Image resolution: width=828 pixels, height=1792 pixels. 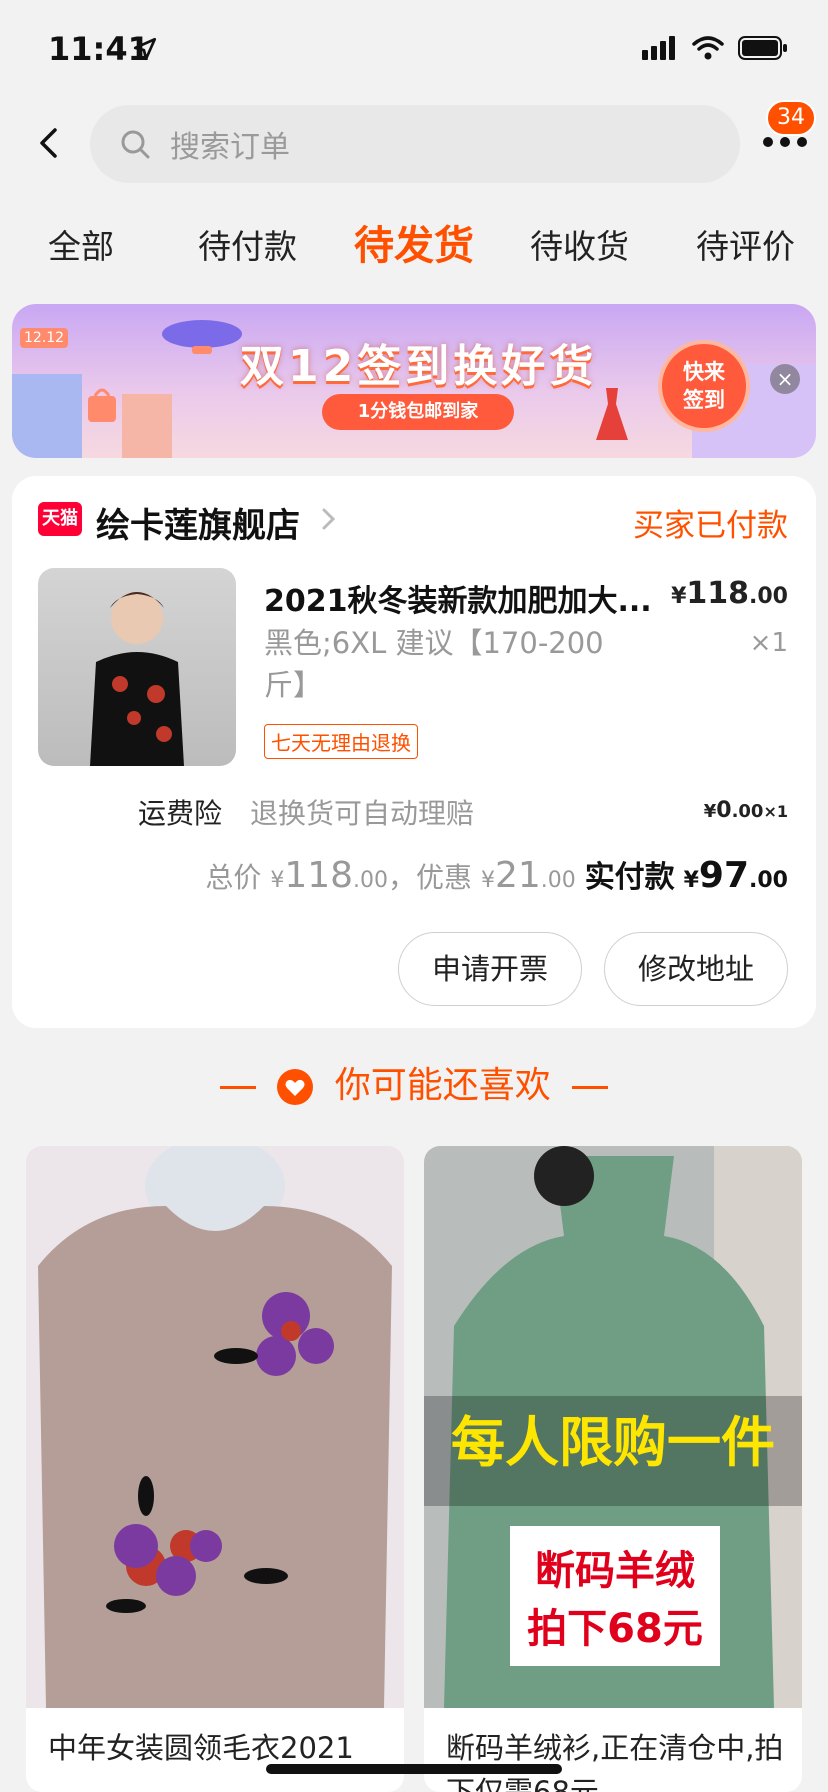 What do you see at coordinates (415, 144) in the screenshot?
I see `search-input: 搜索订单` at bounding box center [415, 144].